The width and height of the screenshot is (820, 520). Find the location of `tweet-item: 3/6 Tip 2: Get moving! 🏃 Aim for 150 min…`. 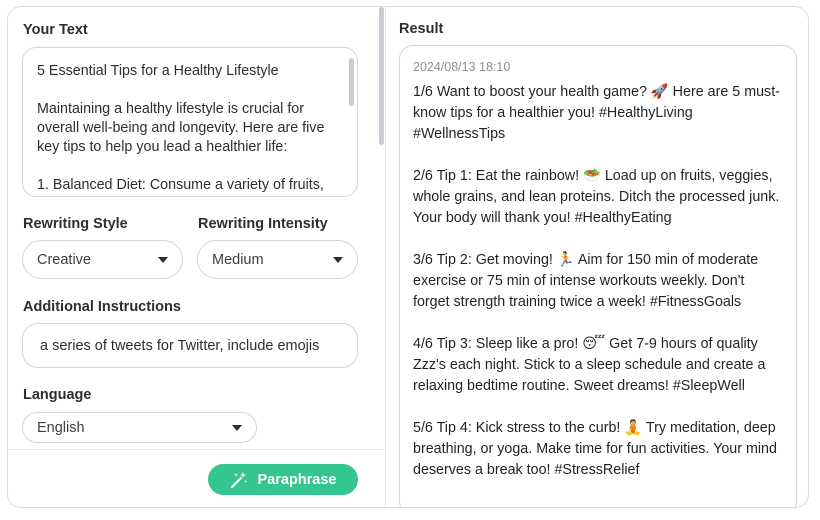

tweet-item: 3/6 Tip 2: Get moving! 🏃 Aim for 150 min… is located at coordinates (586, 281).